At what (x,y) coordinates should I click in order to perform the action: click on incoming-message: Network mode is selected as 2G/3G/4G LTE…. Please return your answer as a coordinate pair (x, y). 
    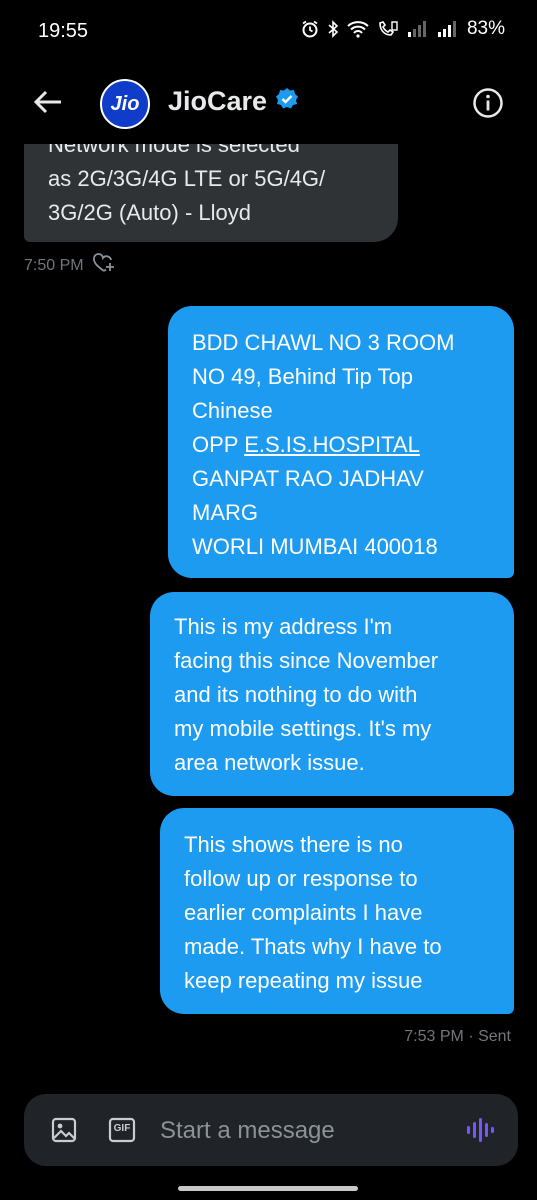
    Looking at the image, I should click on (211, 193).